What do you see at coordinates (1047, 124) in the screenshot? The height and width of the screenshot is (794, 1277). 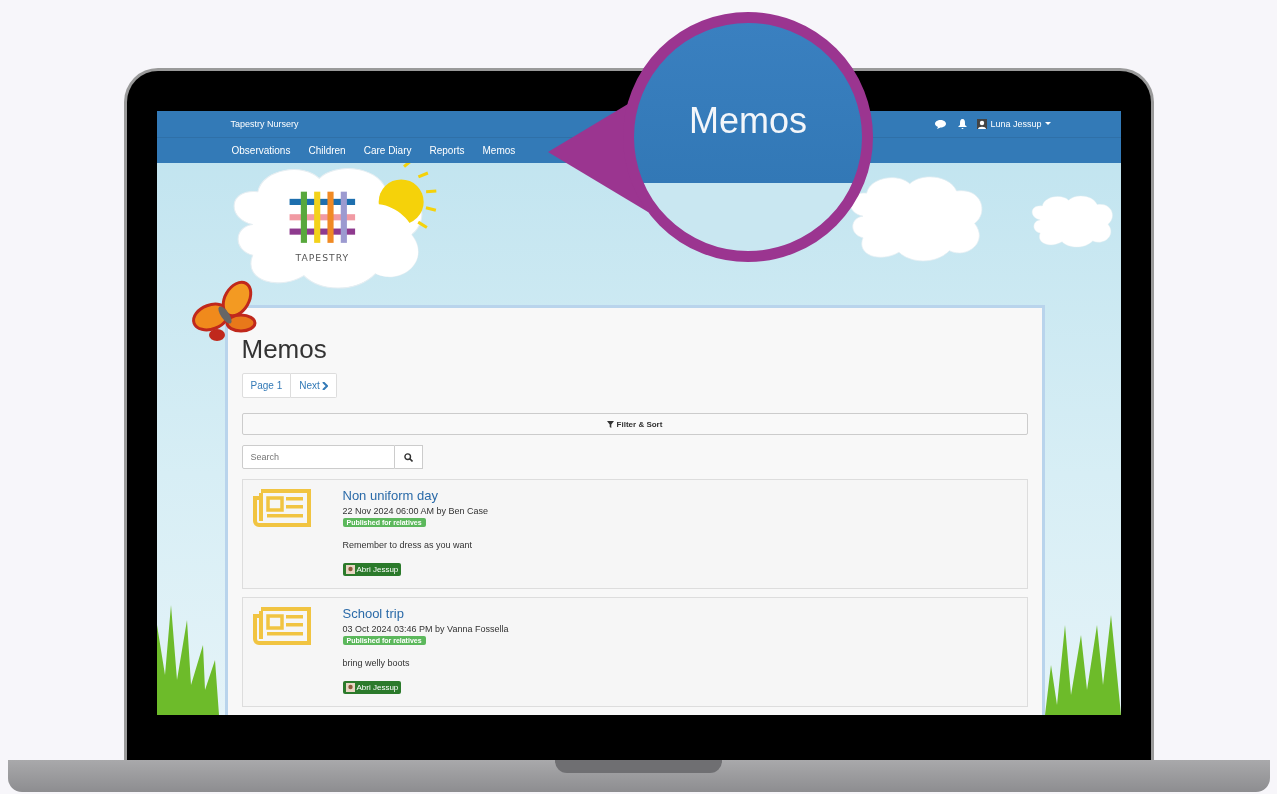 I see `caret-icon` at bounding box center [1047, 124].